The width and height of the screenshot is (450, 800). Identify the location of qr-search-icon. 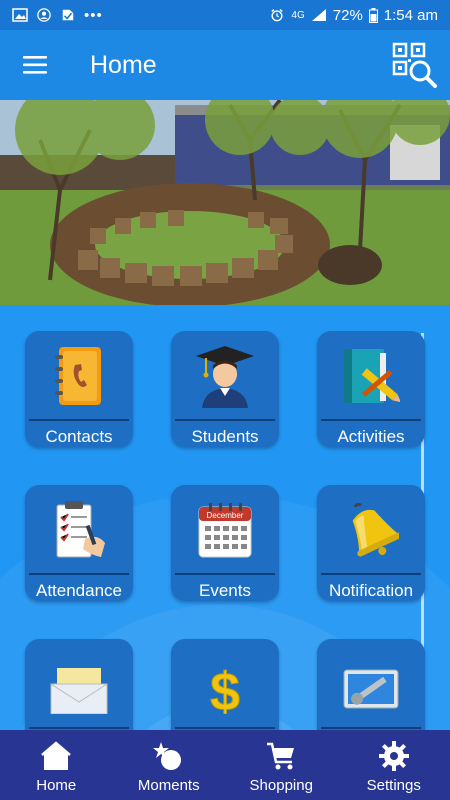
(414, 65).